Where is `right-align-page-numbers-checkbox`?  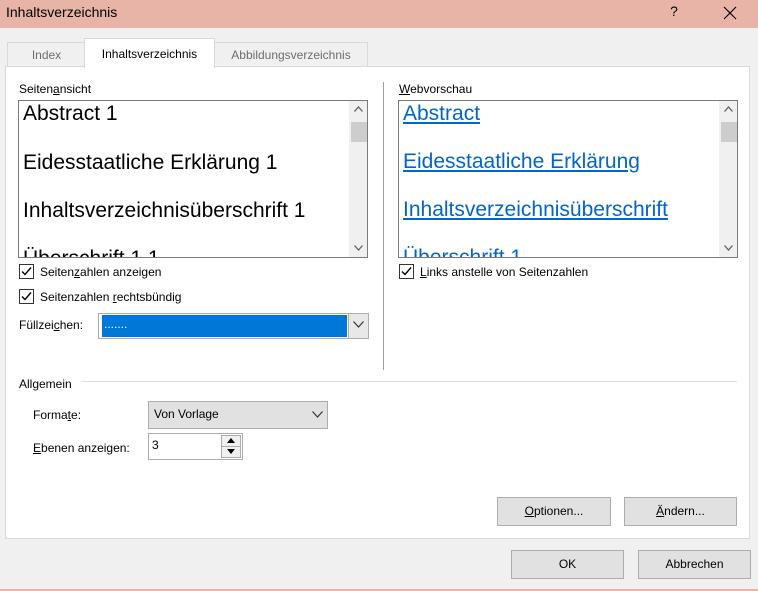 right-align-page-numbers-checkbox is located at coordinates (26, 296).